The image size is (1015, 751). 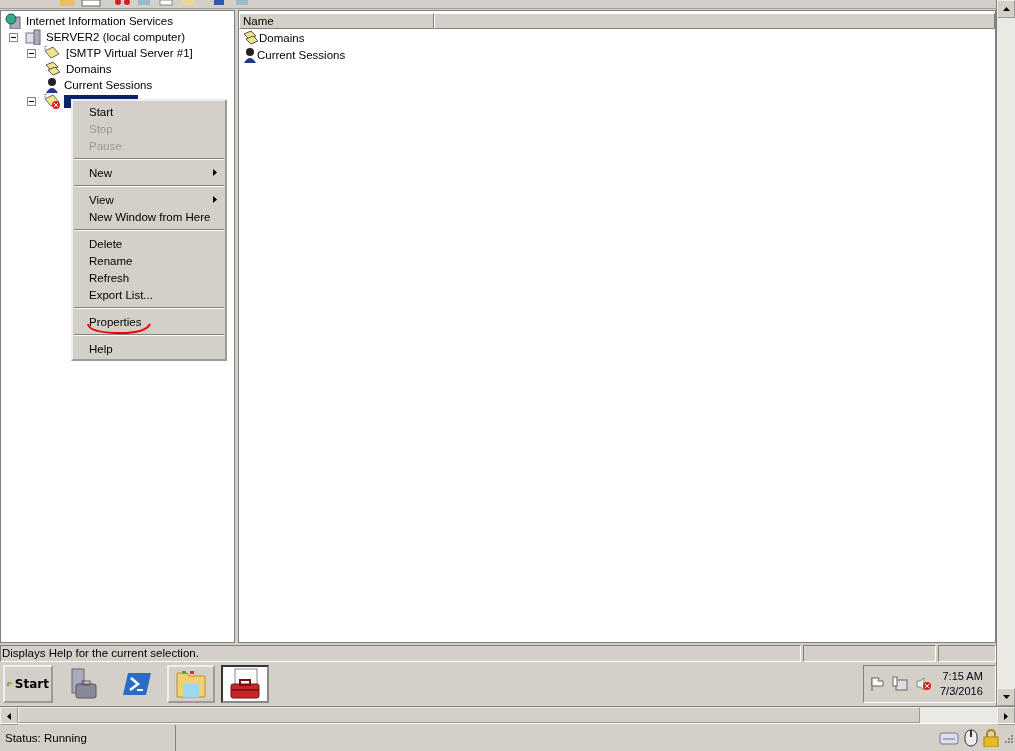 I want to click on tree-item: Internet Information Services, so click(x=99, y=21).